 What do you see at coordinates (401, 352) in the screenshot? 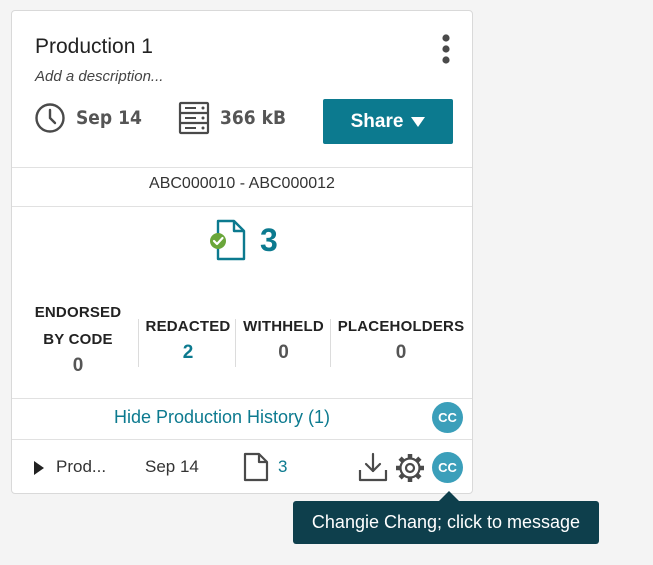
I see `stat-placeholders-value: 0` at bounding box center [401, 352].